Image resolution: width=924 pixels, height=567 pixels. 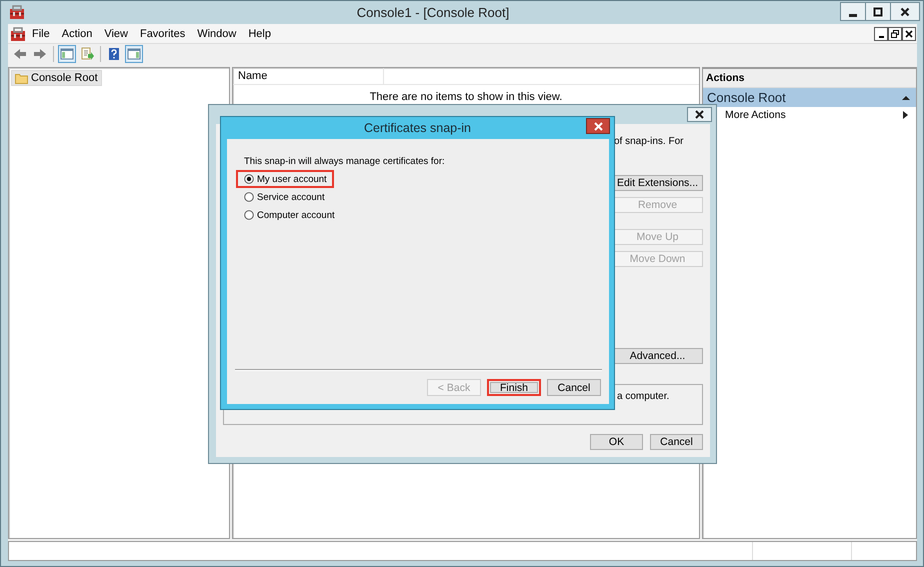 What do you see at coordinates (345, 161) in the screenshot?
I see `prompt-text: This snap-in will always manage certificates for:` at bounding box center [345, 161].